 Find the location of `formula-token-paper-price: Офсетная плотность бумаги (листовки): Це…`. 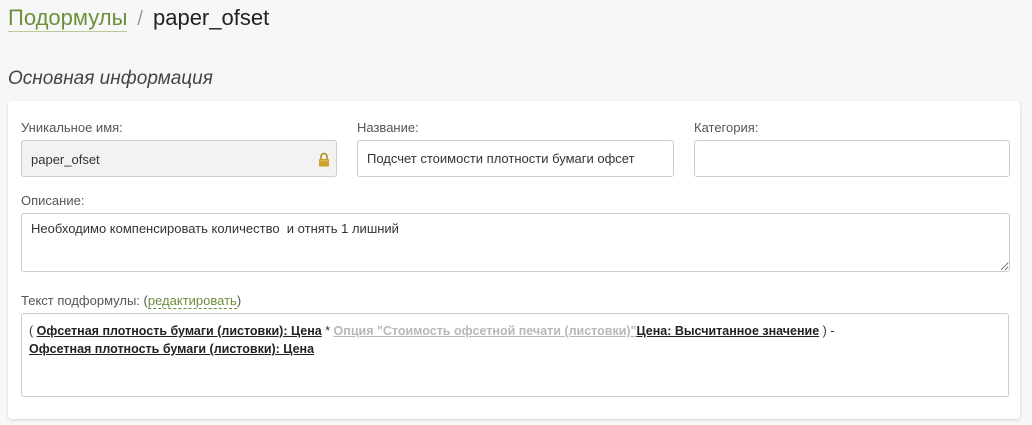

formula-token-paper-price: Офсетная плотность бумаги (листовки): Це… is located at coordinates (179, 331).